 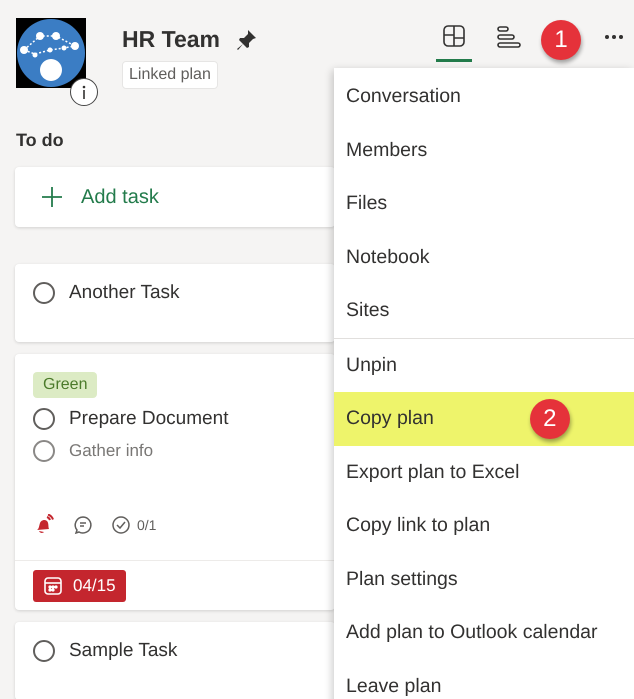 What do you see at coordinates (124, 293) in the screenshot?
I see `task-title: Another Task` at bounding box center [124, 293].